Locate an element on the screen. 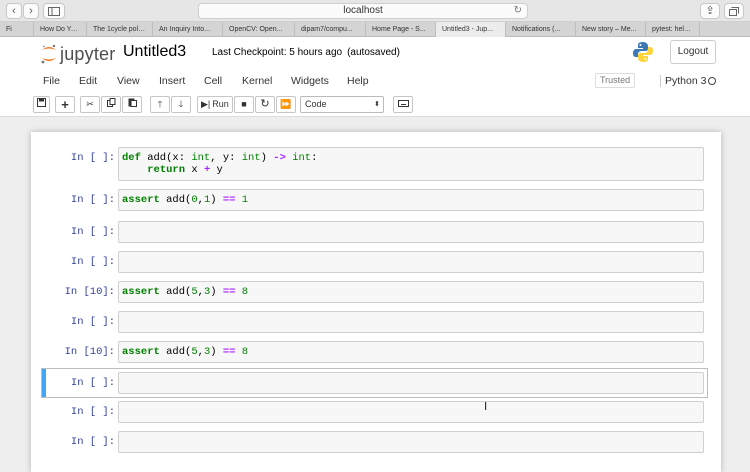 The image size is (750, 472). python-logo-icon is located at coordinates (643, 54).